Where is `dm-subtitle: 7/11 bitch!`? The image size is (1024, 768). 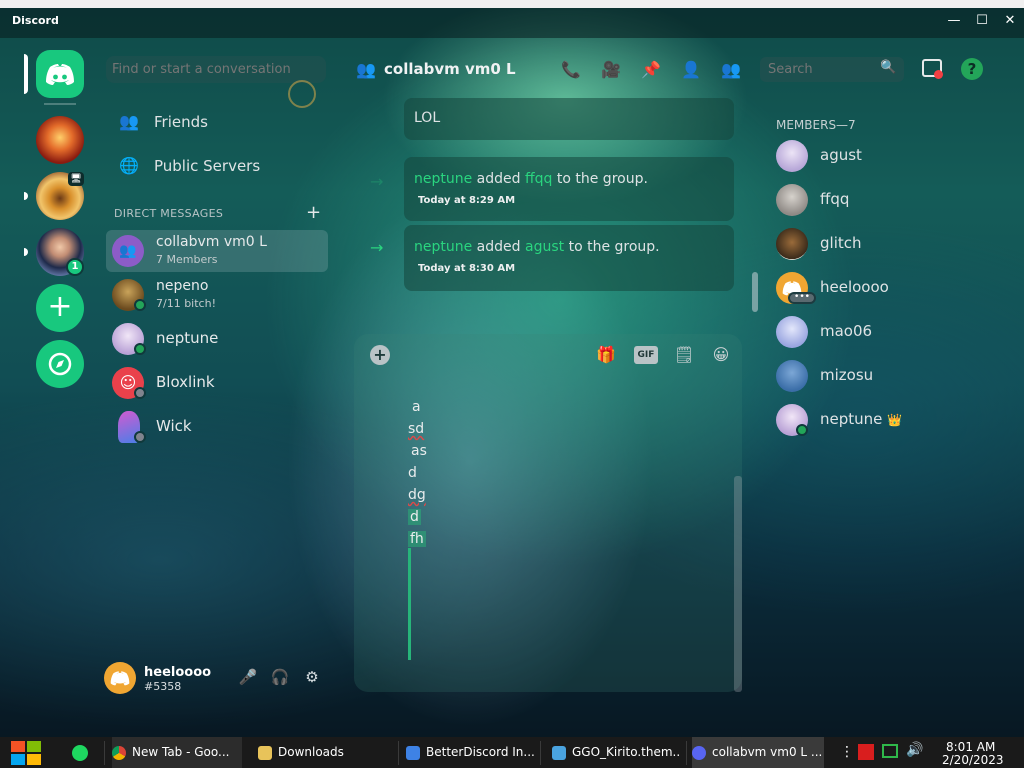
dm-subtitle: 7/11 bitch! is located at coordinates (186, 303).